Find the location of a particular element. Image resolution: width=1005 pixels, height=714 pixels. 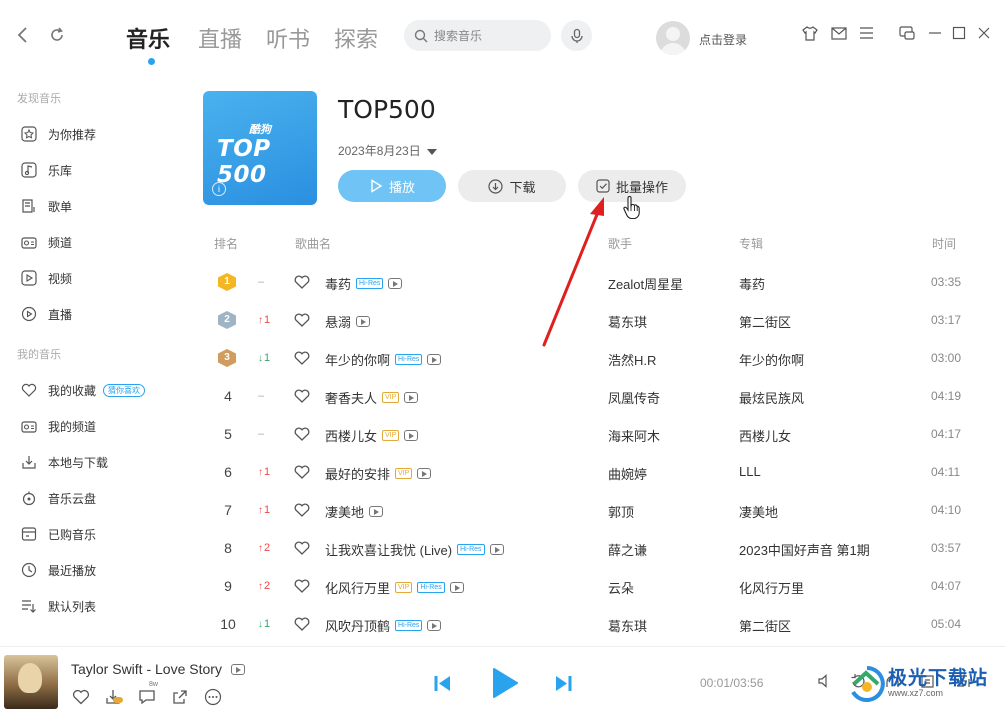

guess-you-like-badge: 猜你喜欢 is located at coordinates (124, 390).